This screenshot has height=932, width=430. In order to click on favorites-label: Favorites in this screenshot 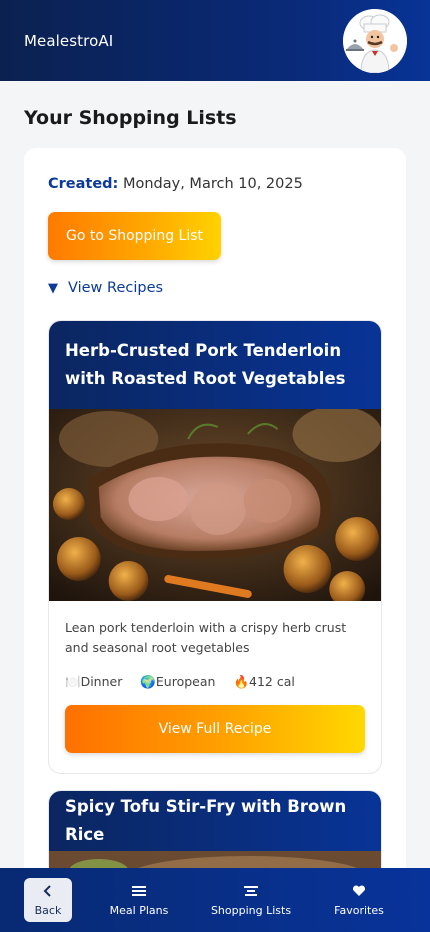, I will do `click(359, 910)`.